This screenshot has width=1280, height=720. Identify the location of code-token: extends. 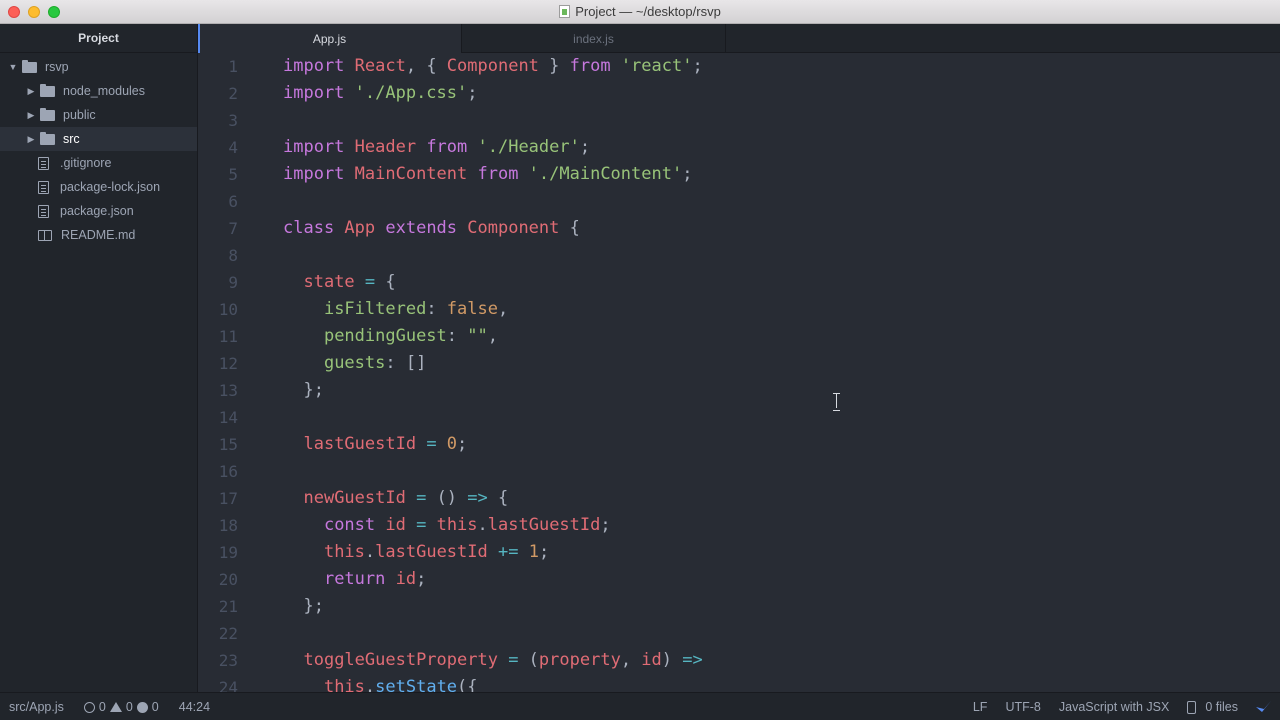
(426, 228).